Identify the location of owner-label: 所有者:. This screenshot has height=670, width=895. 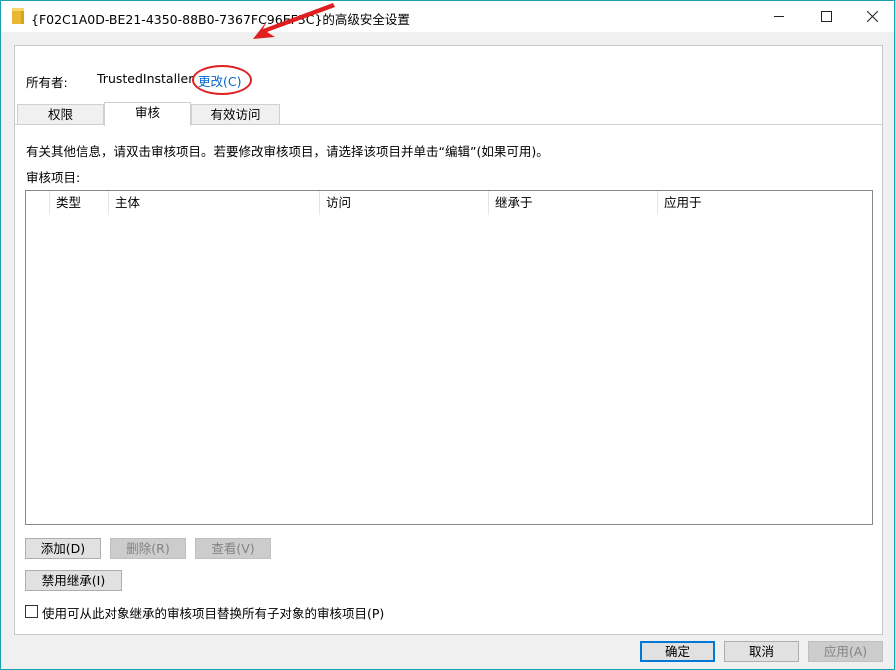
(47, 82).